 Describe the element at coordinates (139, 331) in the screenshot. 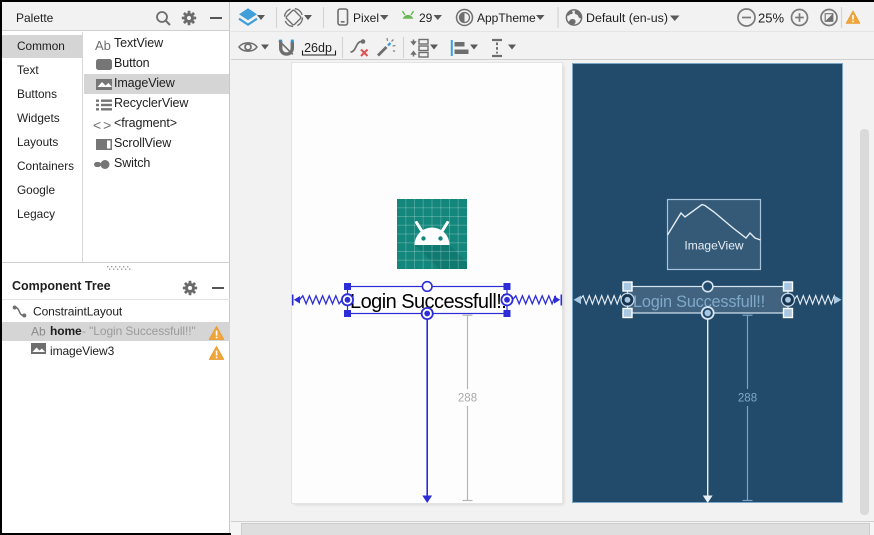

I see `svg-text: - "Login Successfull!!"` at that location.